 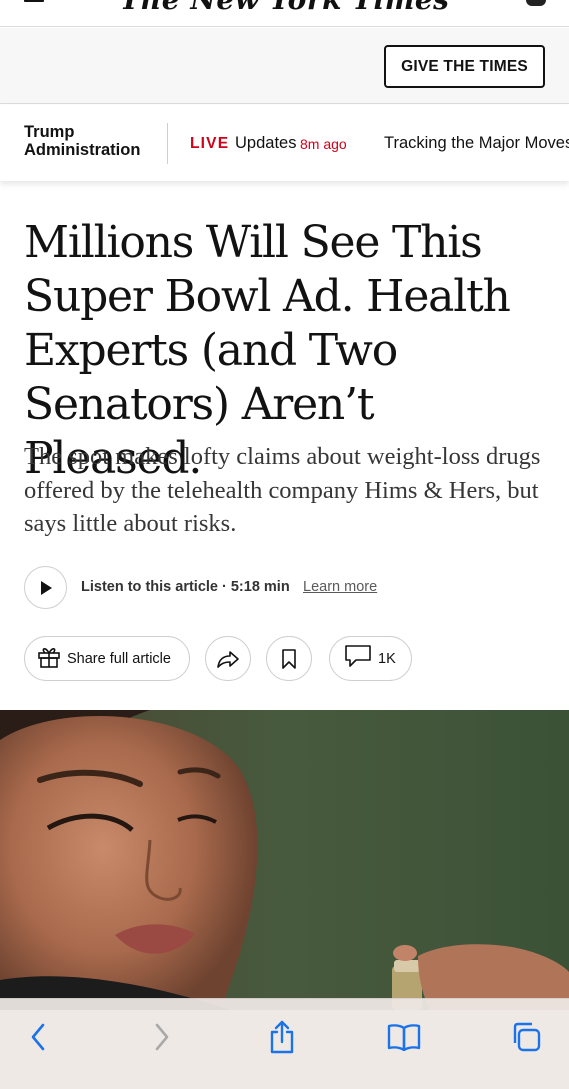 What do you see at coordinates (282, 1037) in the screenshot?
I see `share-icon` at bounding box center [282, 1037].